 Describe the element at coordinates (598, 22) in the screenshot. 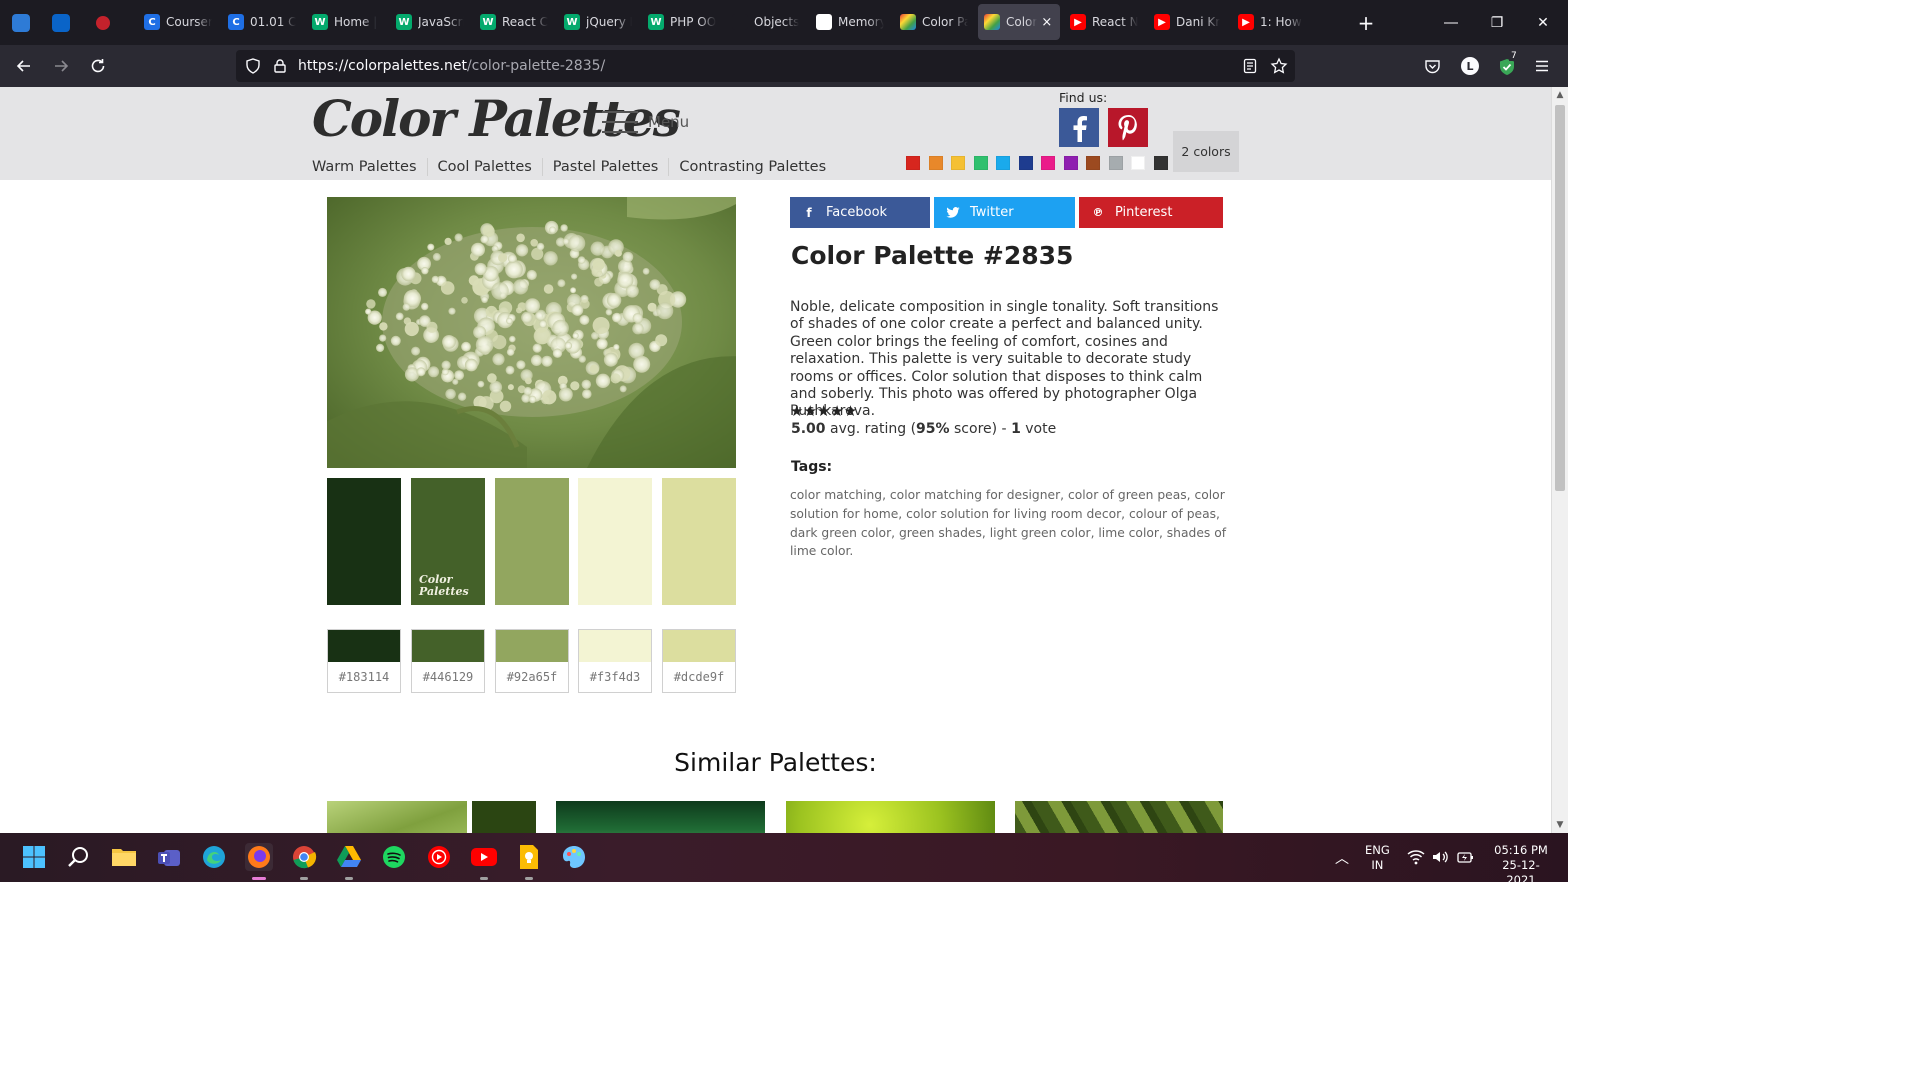

I see `browser-tab: WjQuery E` at that location.